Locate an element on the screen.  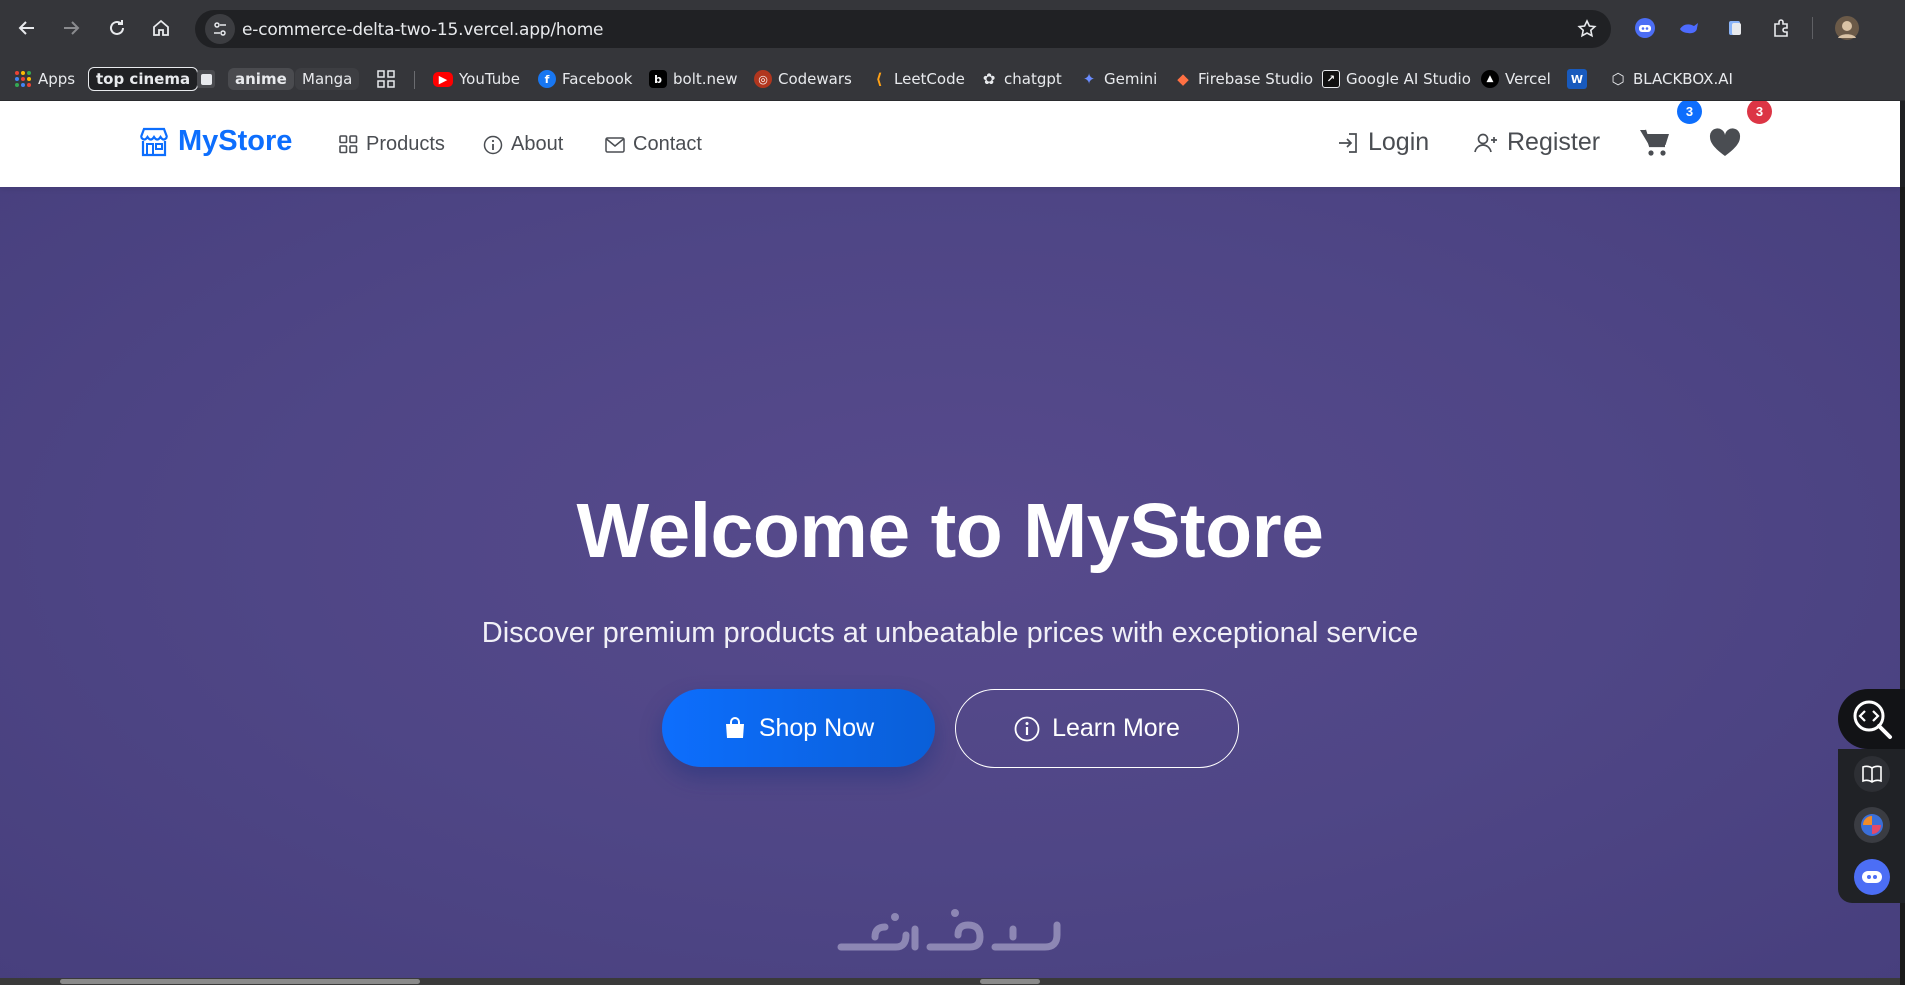
firebase-icon: ◆ is located at coordinates (1183, 79).